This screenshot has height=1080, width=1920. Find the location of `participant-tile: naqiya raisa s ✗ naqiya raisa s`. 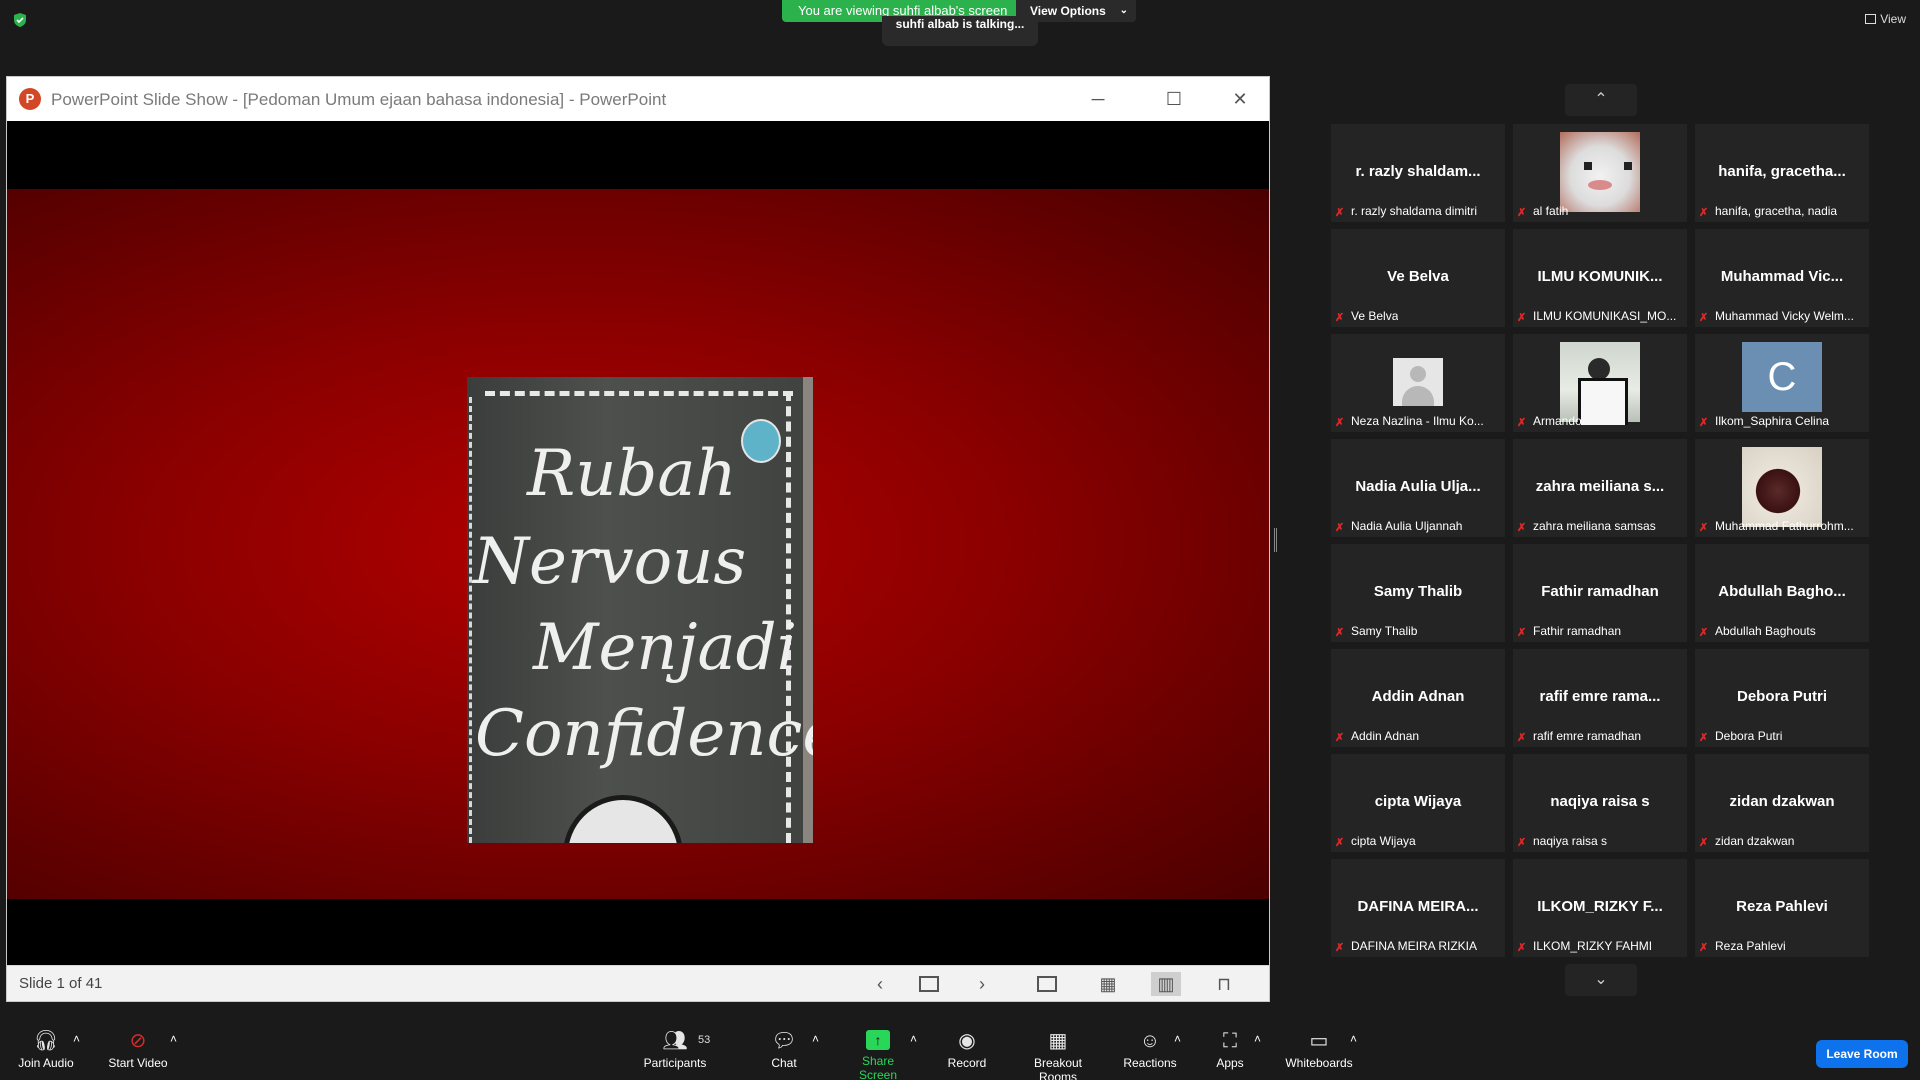

participant-tile: naqiya raisa s ✗ naqiya raisa s is located at coordinates (1600, 803).